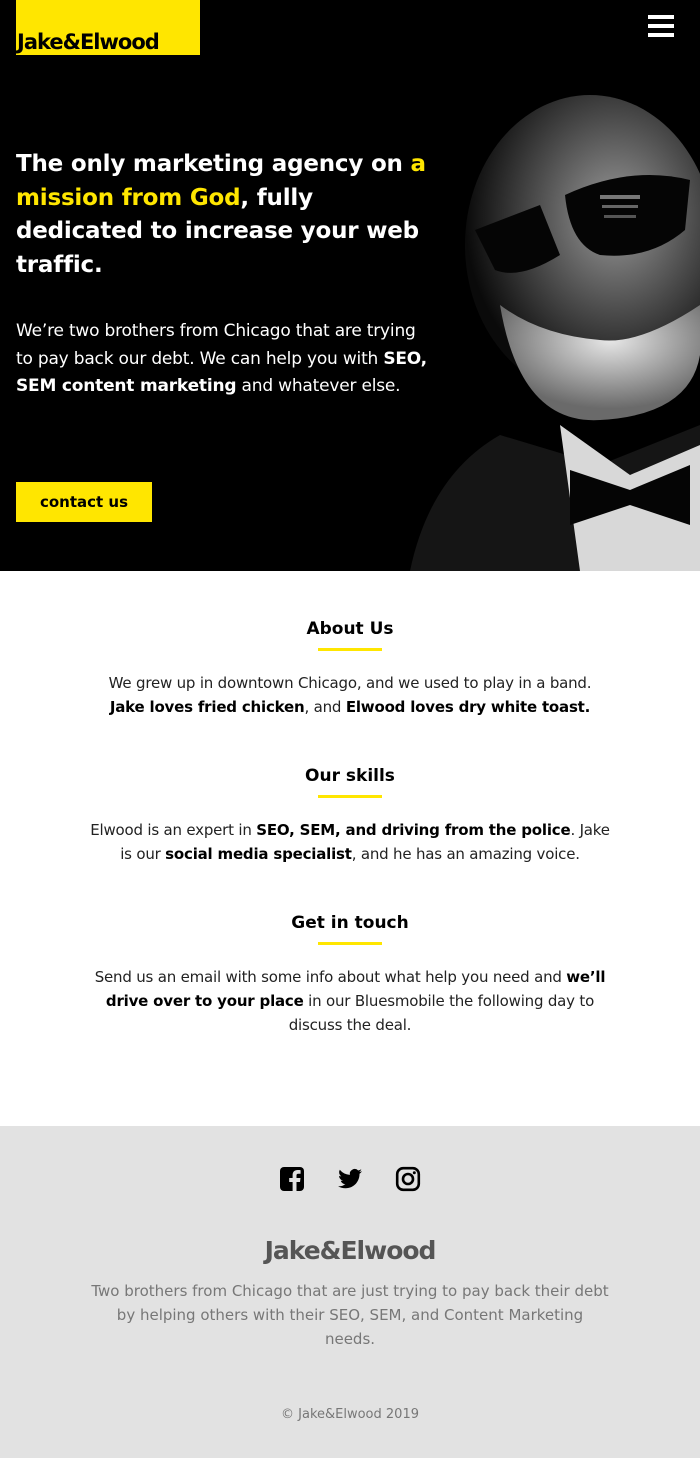  Describe the element at coordinates (350, 796) in the screenshot. I see `skills-heading-underline` at that location.